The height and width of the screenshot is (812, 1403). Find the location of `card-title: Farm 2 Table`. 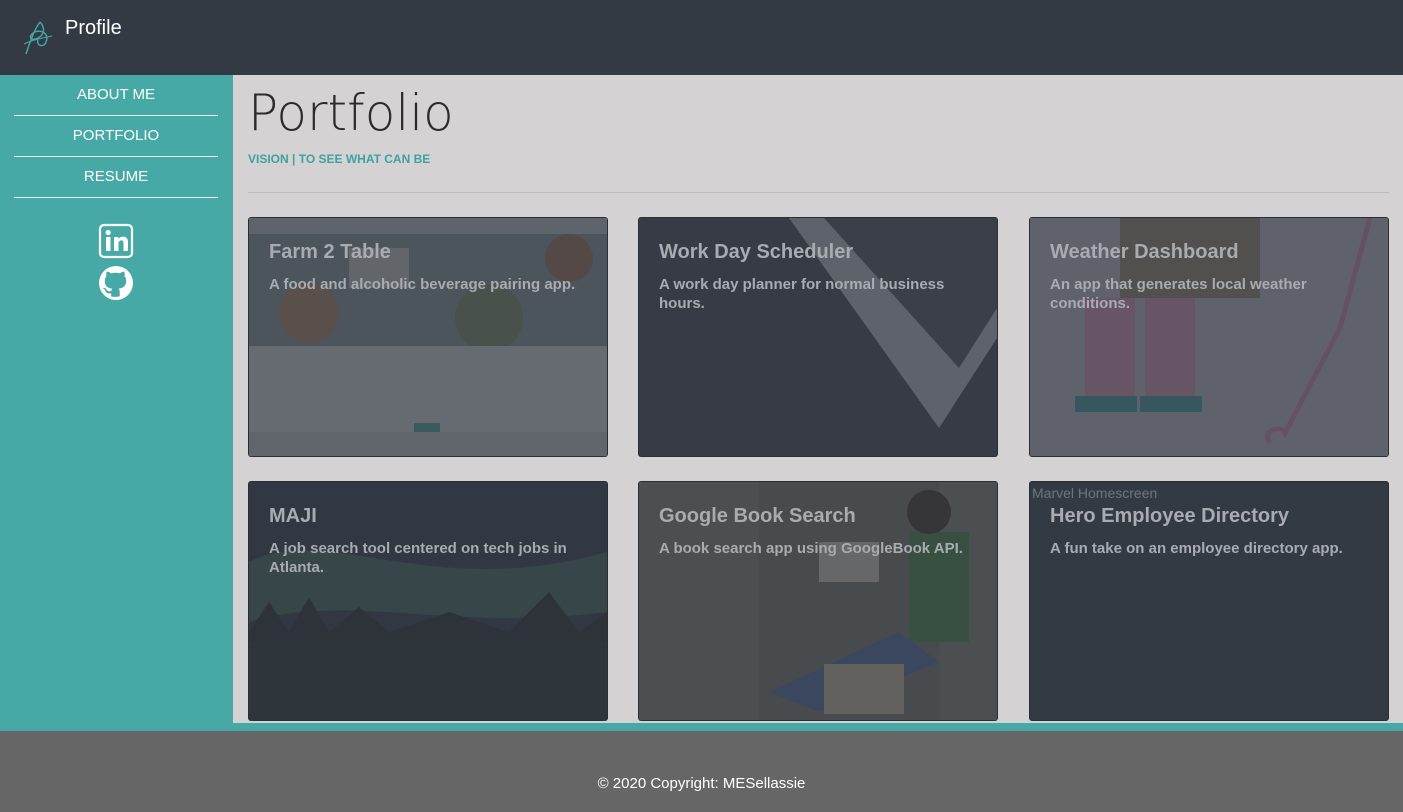

card-title: Farm 2 Table is located at coordinates (330, 252).